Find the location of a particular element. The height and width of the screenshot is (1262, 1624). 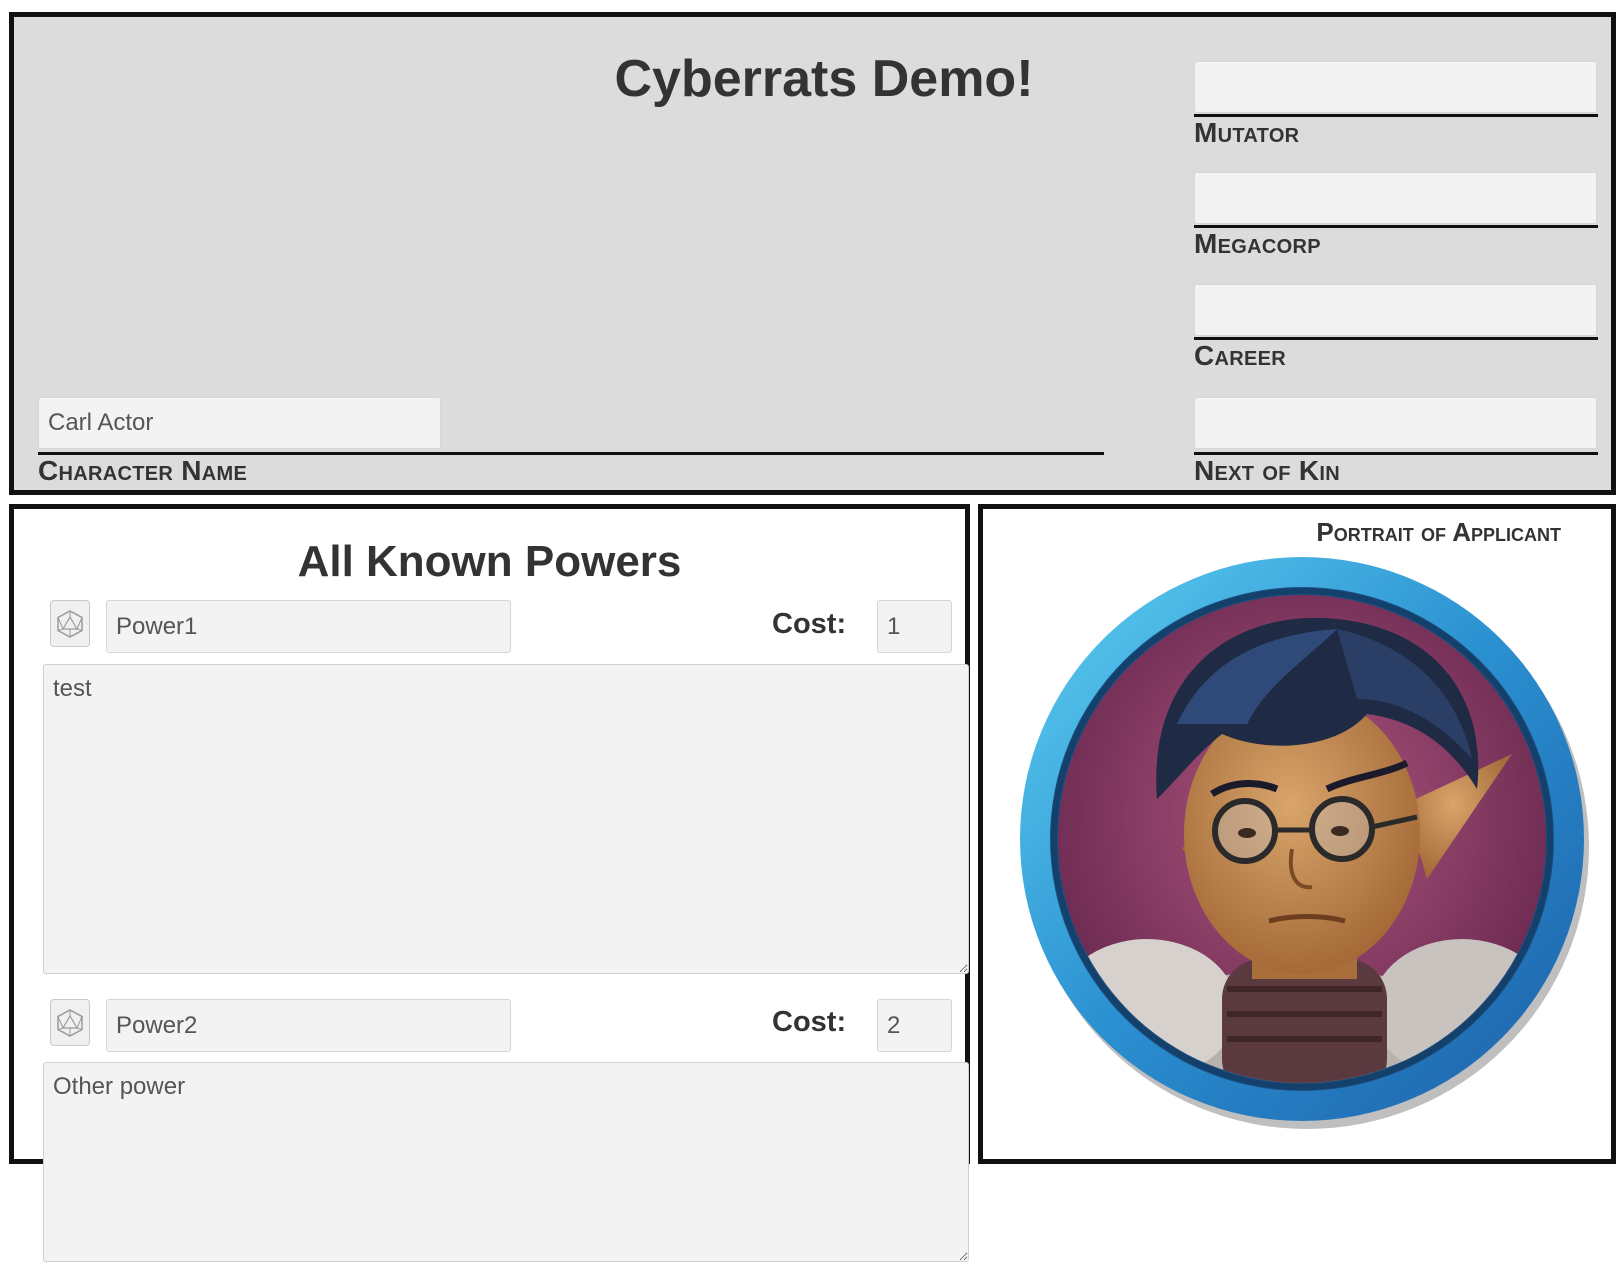

megacorp-label: Megacorp is located at coordinates (1257, 243).